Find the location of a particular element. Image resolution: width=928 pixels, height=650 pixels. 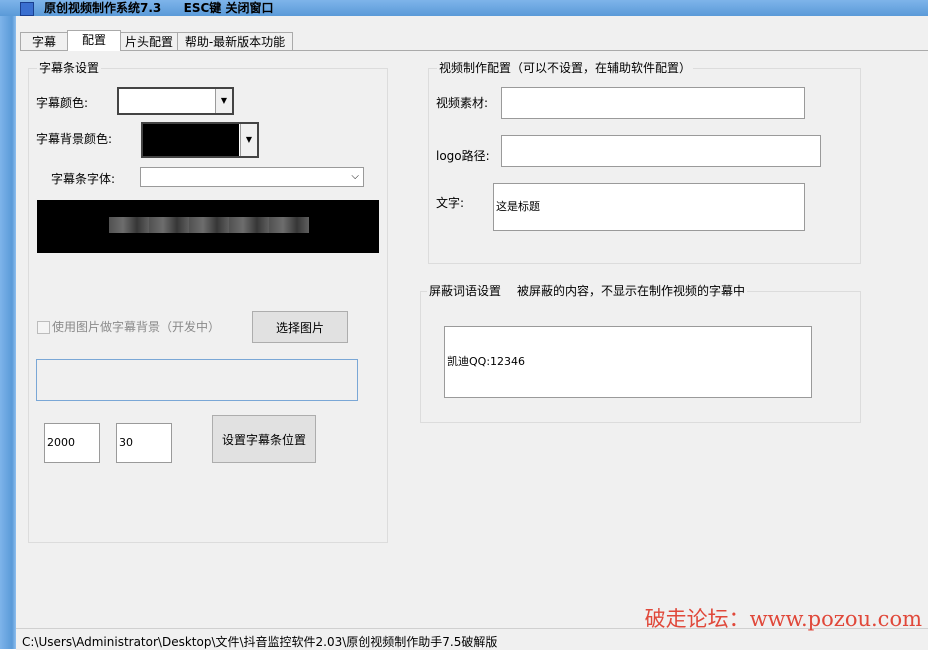

logo-path-label: logo路径: is located at coordinates (463, 156).